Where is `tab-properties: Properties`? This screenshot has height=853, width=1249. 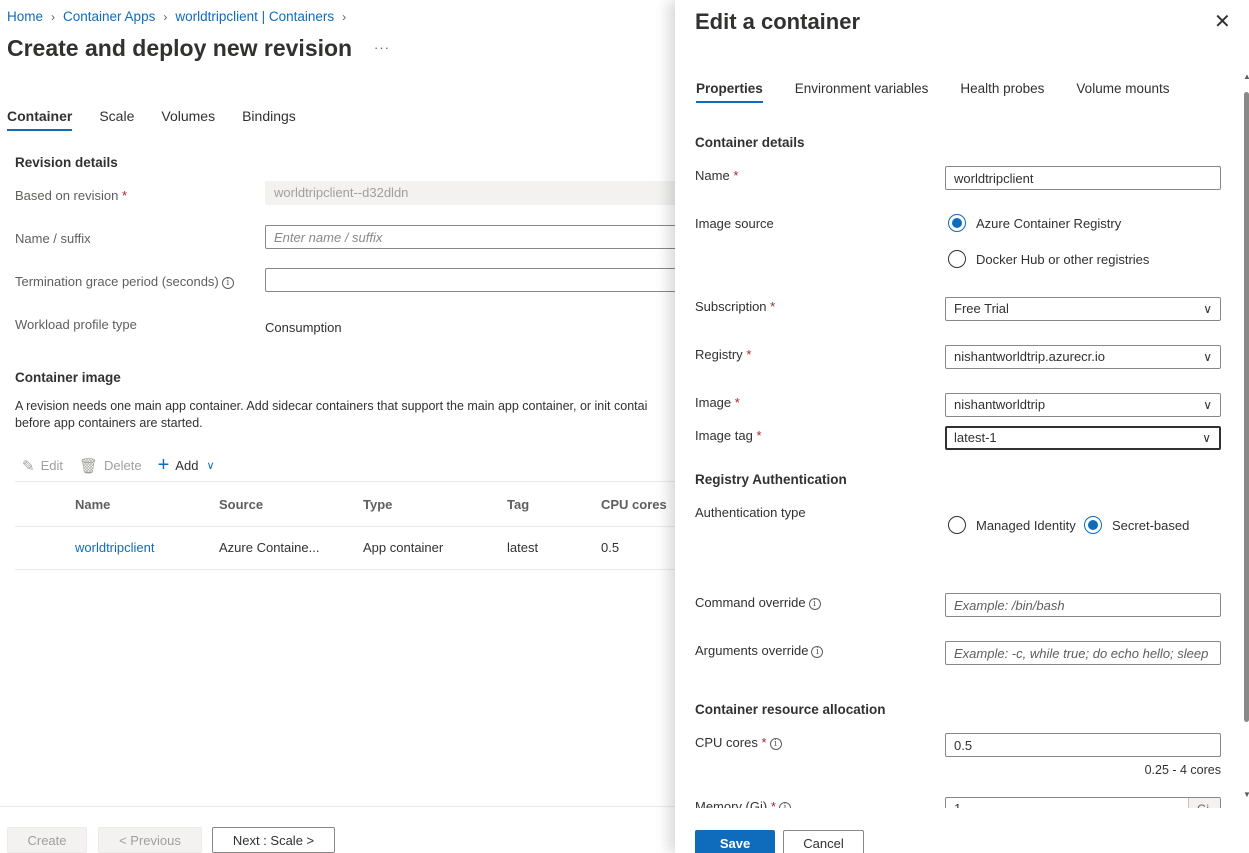
tab-properties: Properties is located at coordinates (729, 92).